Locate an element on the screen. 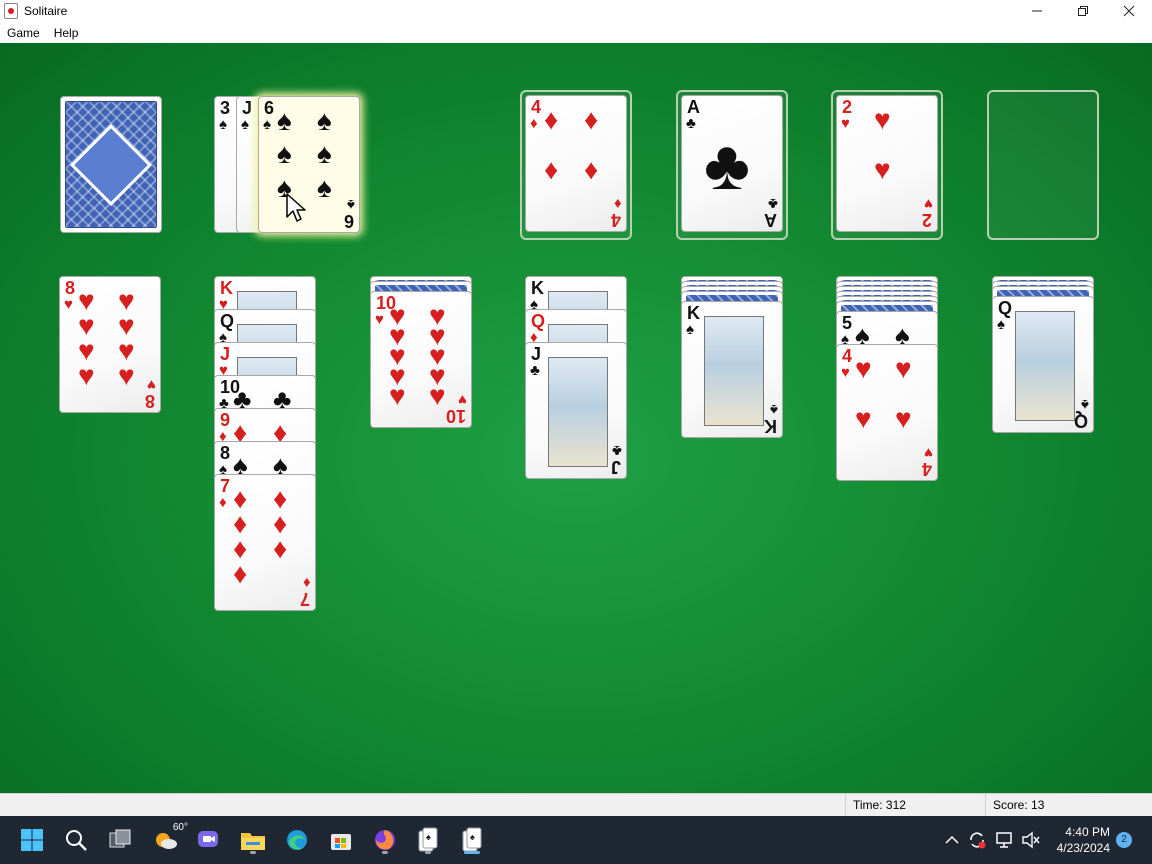 The width and height of the screenshot is (1152, 864). network-monitor-icon is located at coordinates (1004, 840).